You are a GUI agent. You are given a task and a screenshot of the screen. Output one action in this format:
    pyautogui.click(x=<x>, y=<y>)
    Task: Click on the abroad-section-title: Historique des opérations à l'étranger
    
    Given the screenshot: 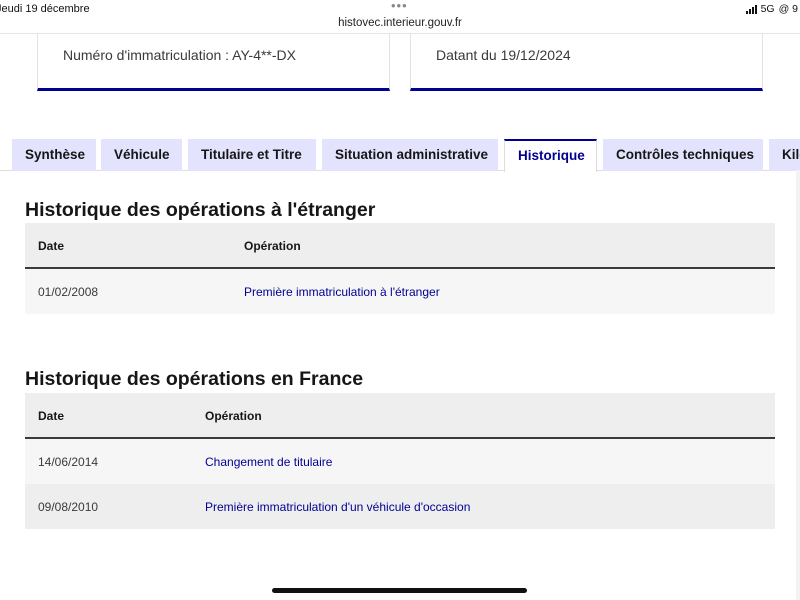 What is the action you would take?
    pyautogui.click(x=200, y=210)
    